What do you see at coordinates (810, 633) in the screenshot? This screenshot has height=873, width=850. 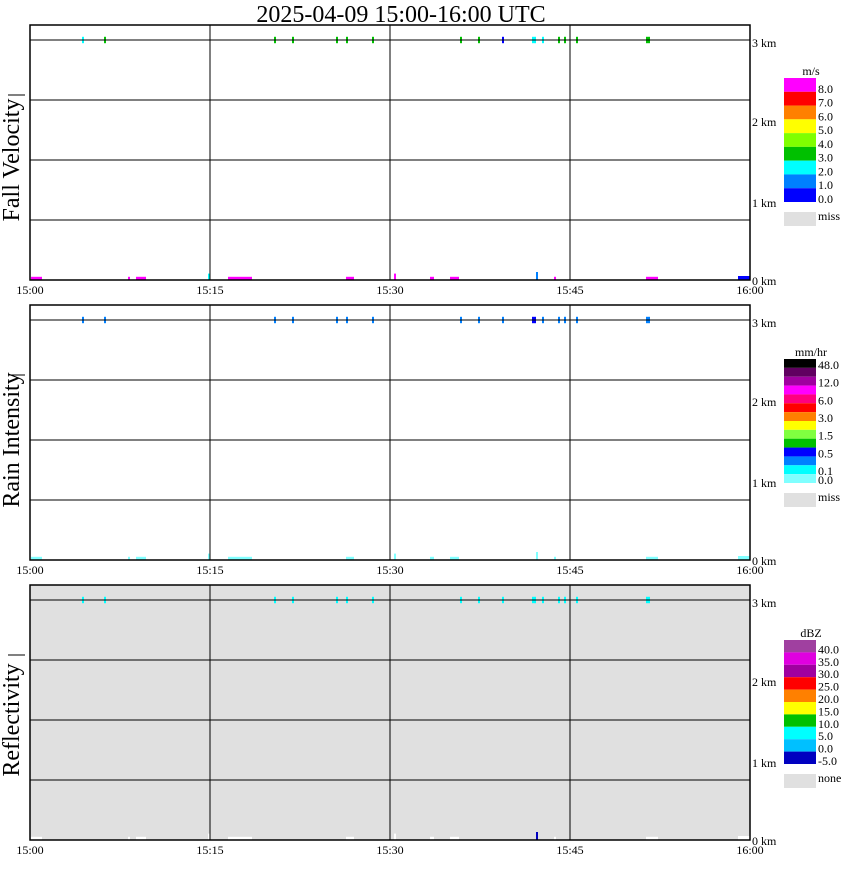 I see `legend-units: dBZ` at bounding box center [810, 633].